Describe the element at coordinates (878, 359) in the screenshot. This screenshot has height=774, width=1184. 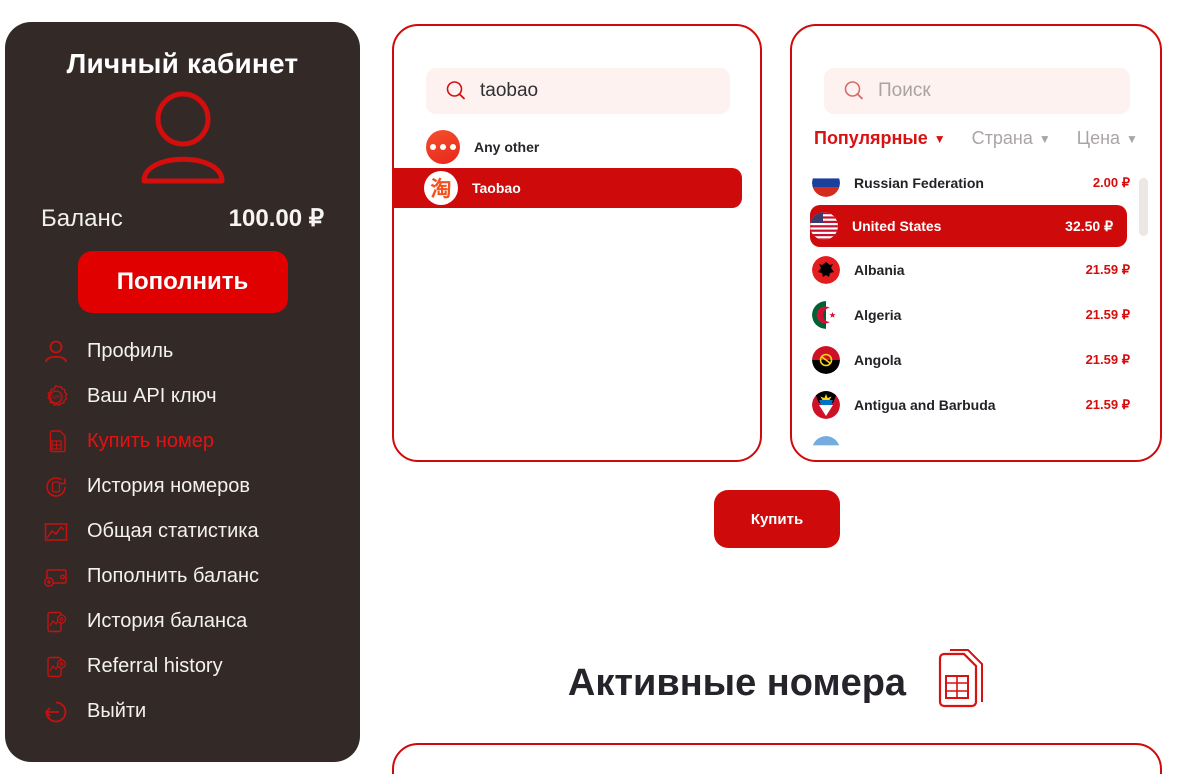
I see `country-name: Angola` at that location.